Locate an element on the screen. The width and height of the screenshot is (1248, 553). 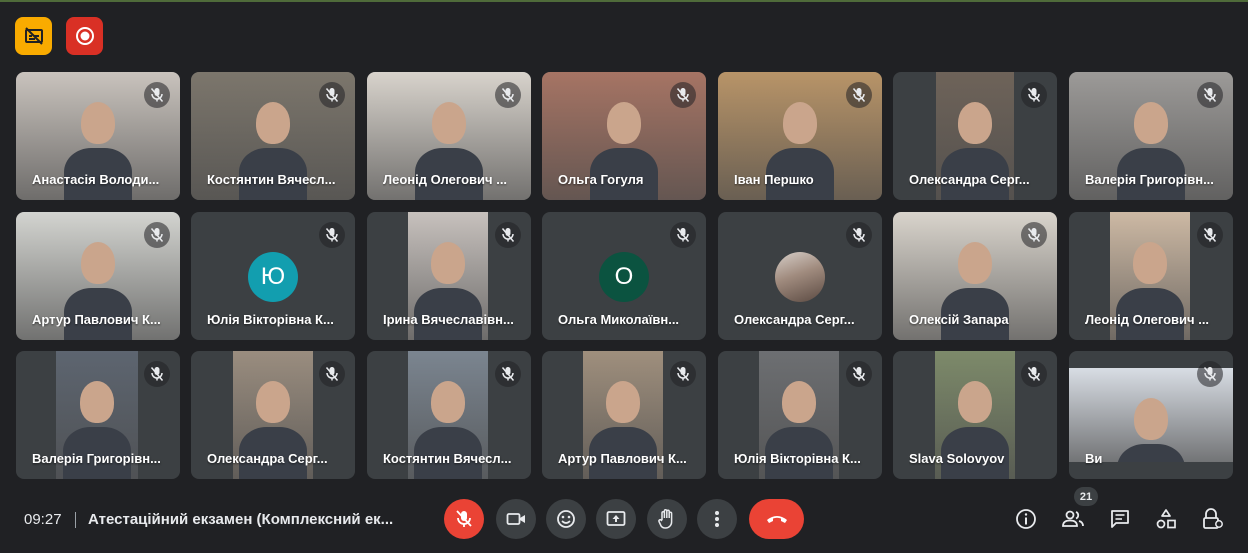
captions-off-button is located at coordinates (33, 36).